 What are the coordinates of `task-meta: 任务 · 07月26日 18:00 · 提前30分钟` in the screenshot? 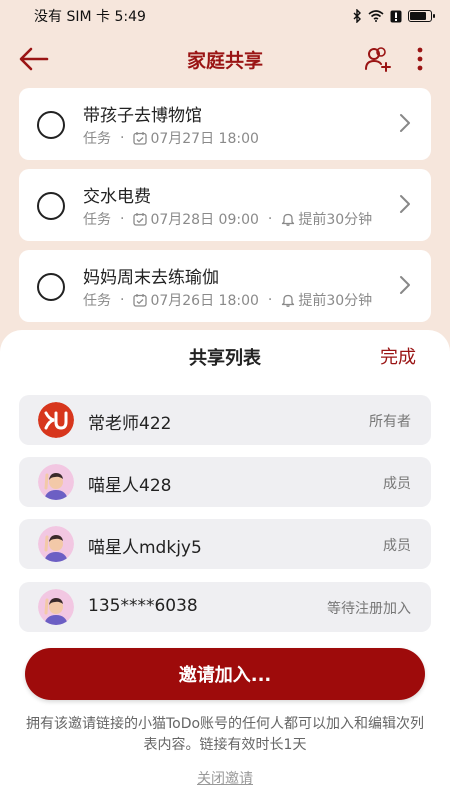 It's located at (228, 300).